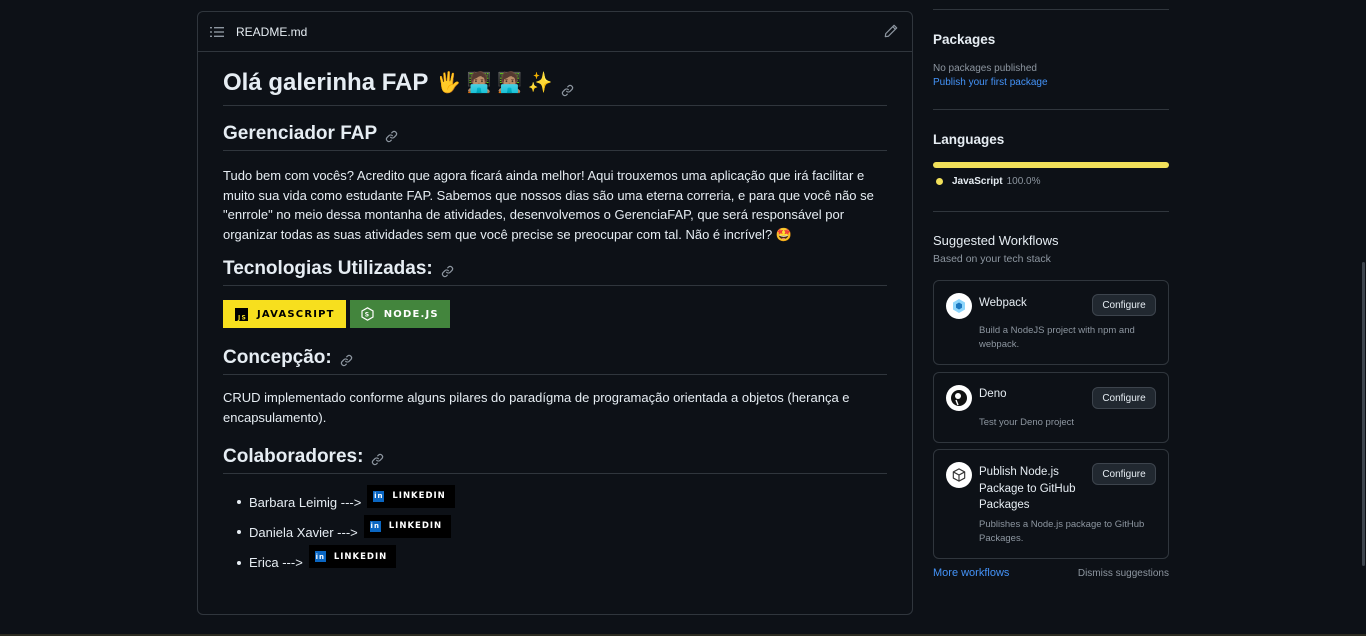 Image resolution: width=1366 pixels, height=636 pixels. I want to click on language-bar, so click(1051, 165).